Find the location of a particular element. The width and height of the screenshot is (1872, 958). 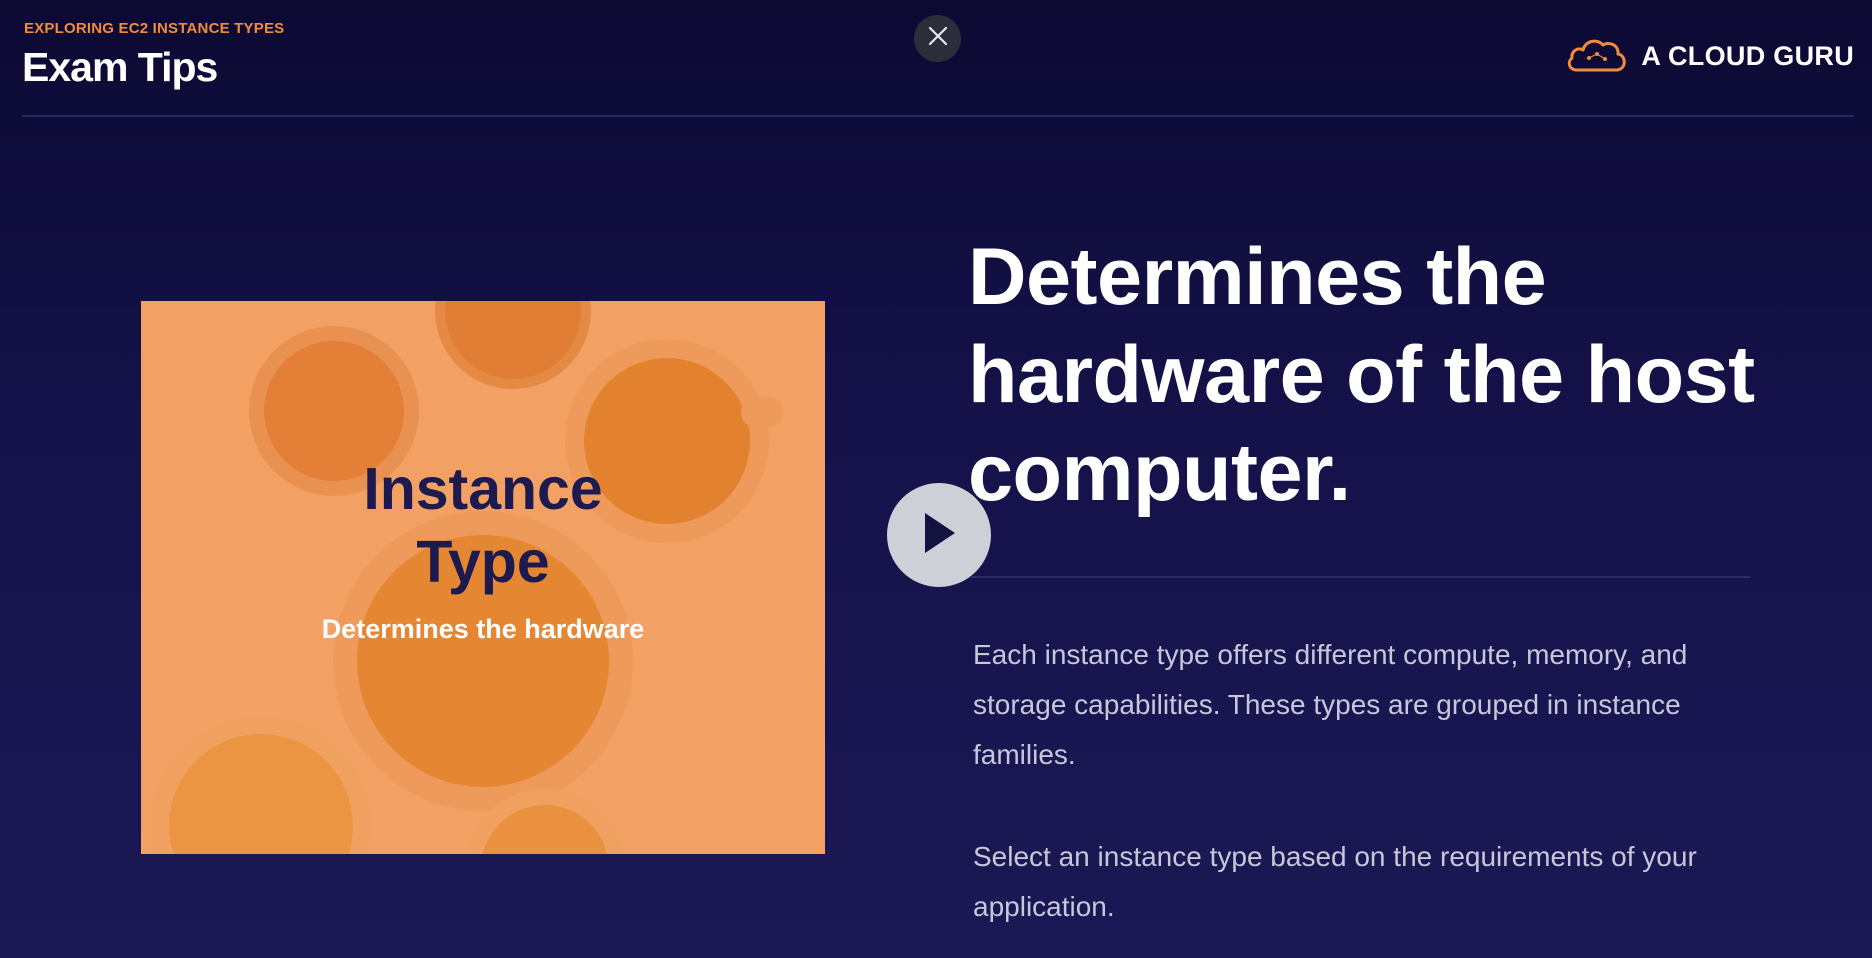

section-eyebrow: EXPLORING EC2 INSTANCE TYPES is located at coordinates (154, 28).